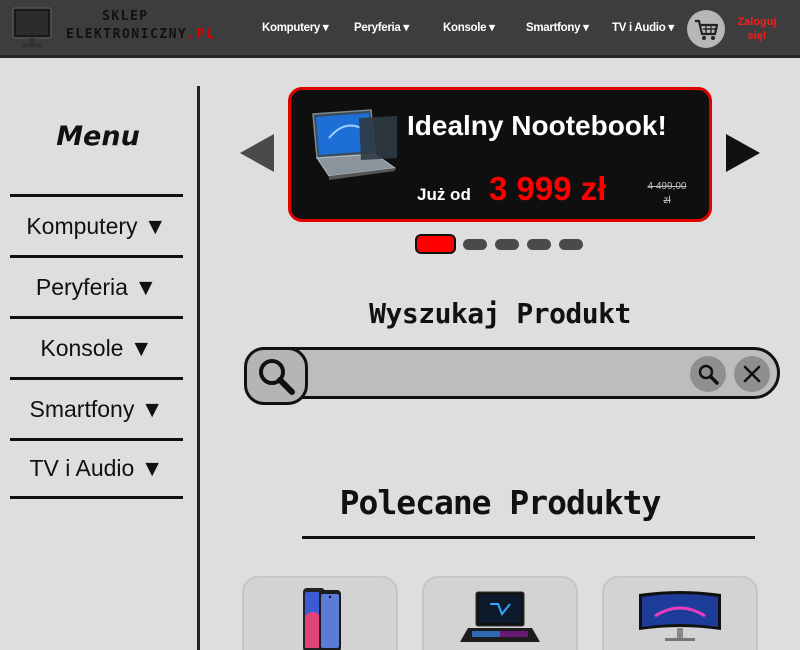 Image resolution: width=800 pixels, height=650 pixels. What do you see at coordinates (667, 194) in the screenshot?
I see `banner-old-price: 4 499,00 zł` at bounding box center [667, 194].